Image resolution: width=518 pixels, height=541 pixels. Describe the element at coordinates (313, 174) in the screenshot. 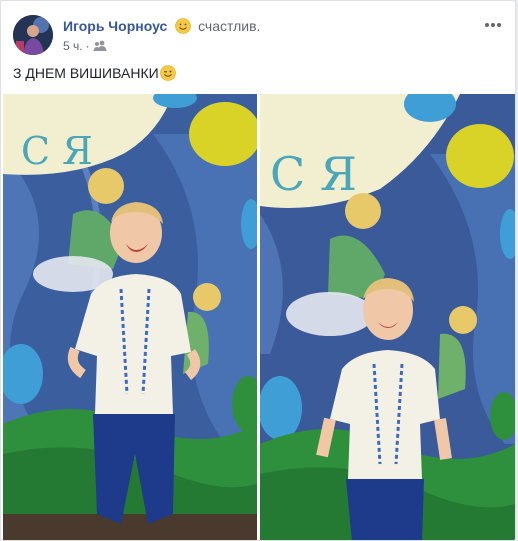

I see `photo-2-banner-text: С Я` at that location.